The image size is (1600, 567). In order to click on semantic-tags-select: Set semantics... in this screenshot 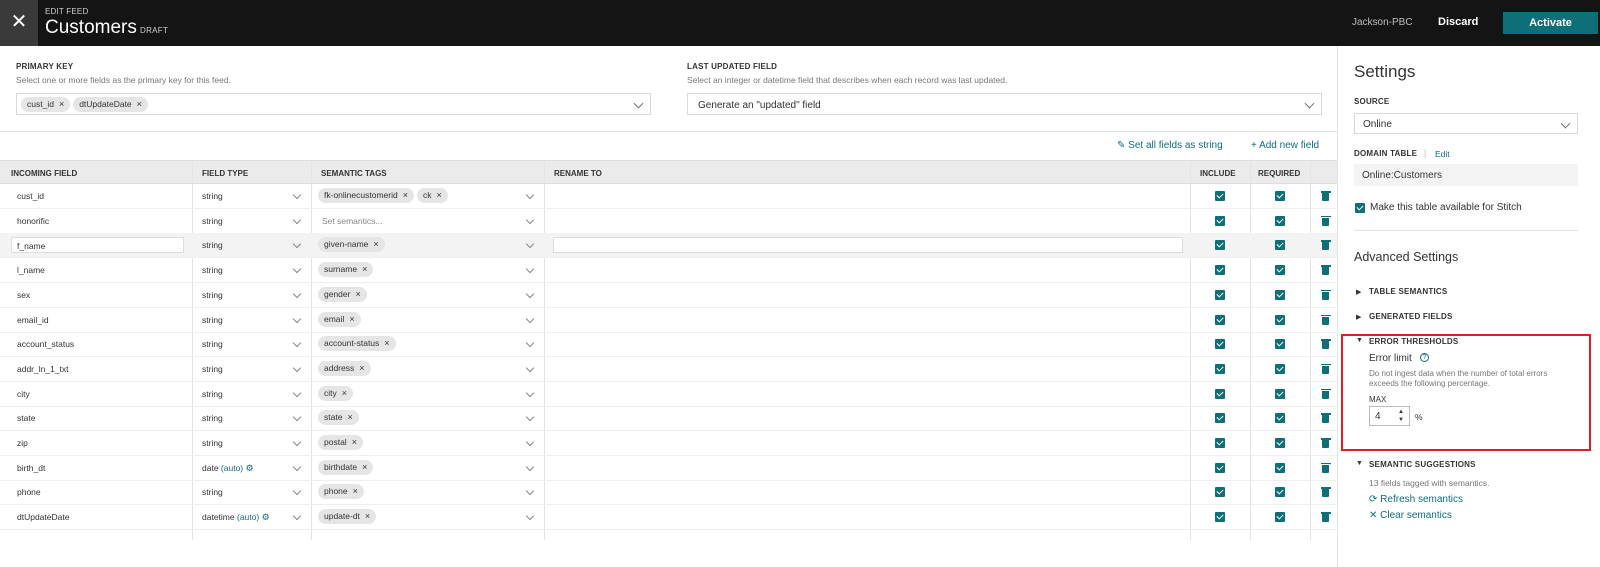, I will do `click(350, 219)`.